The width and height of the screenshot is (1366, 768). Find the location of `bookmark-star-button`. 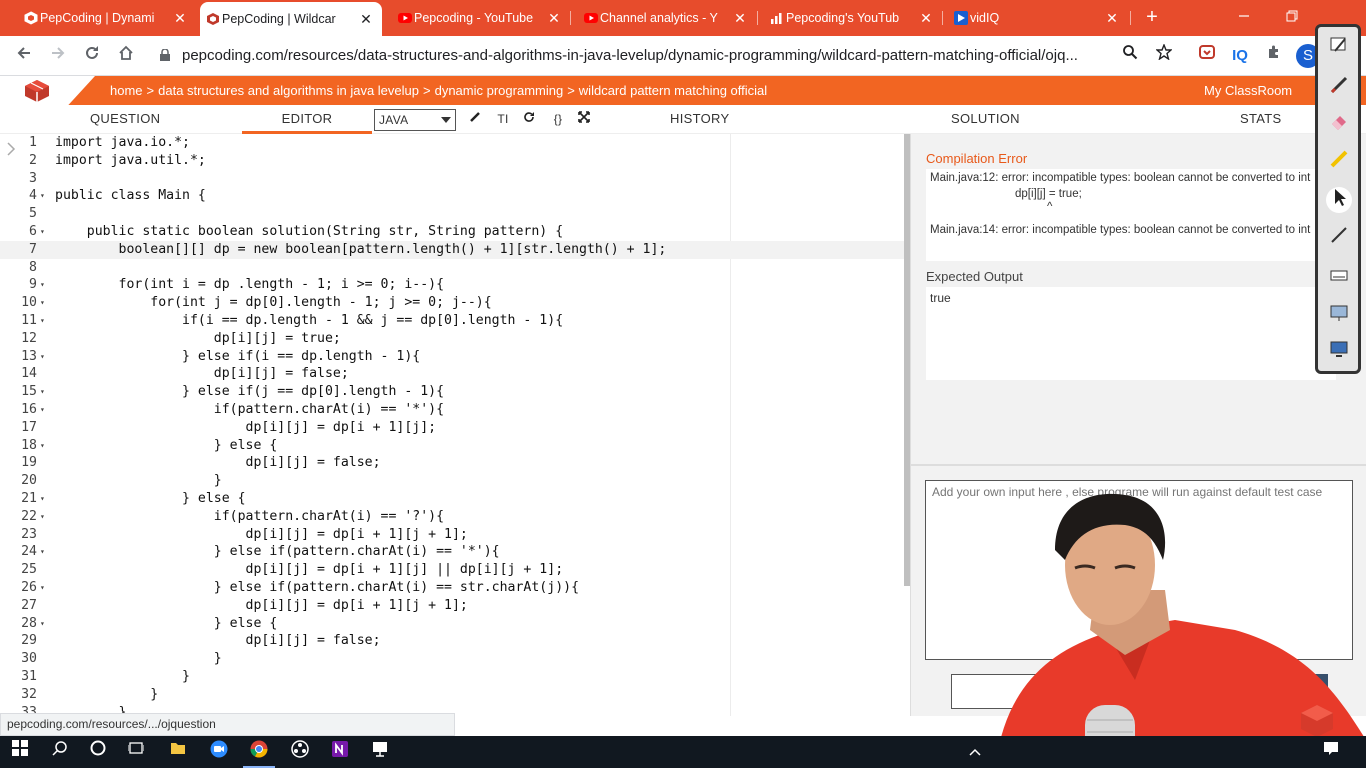

bookmark-star-button is located at coordinates (1164, 55).